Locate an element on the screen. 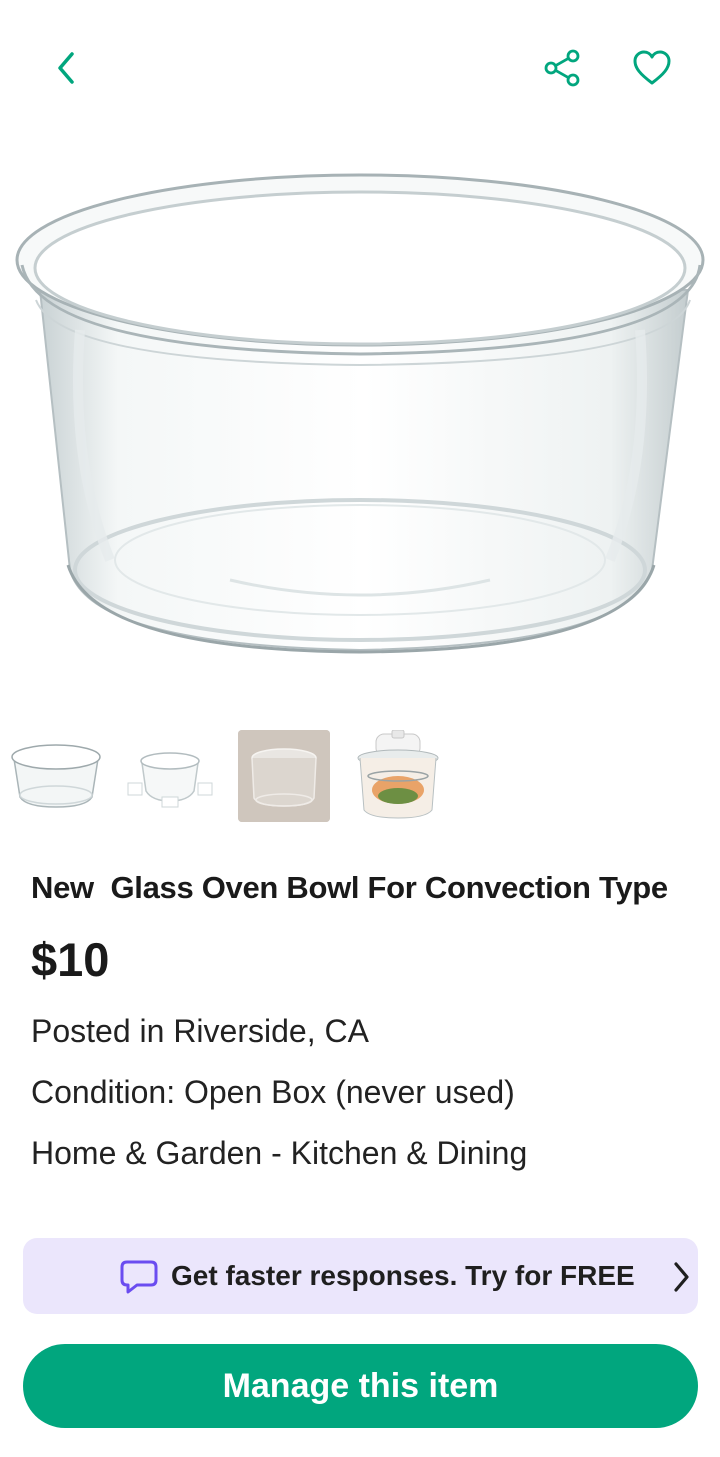  heart-icon is located at coordinates (652, 67).